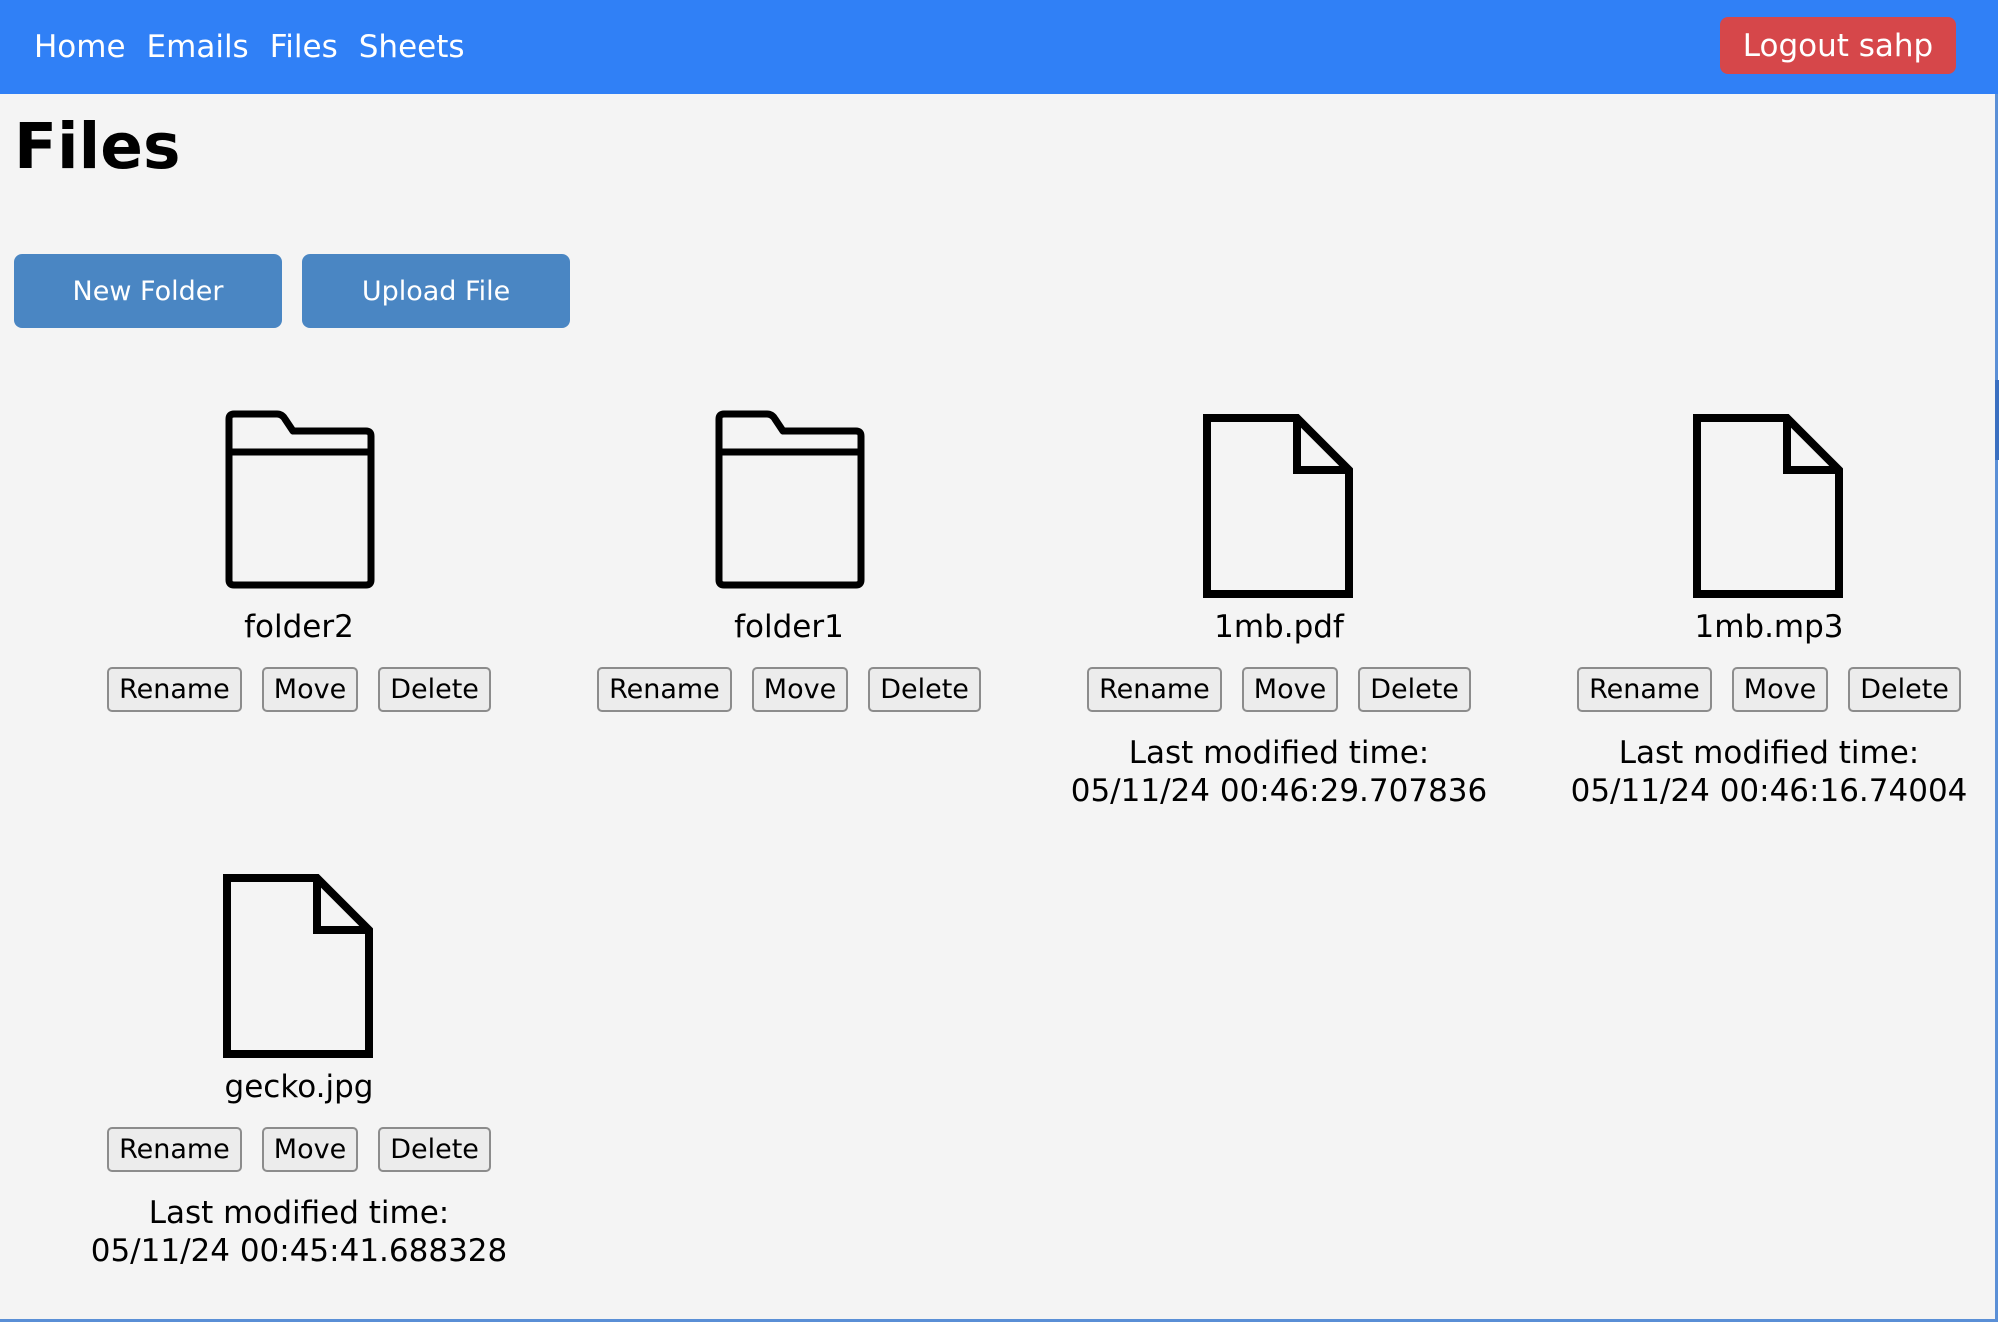  I want to click on new-folder-button: New Folder, so click(148, 291).